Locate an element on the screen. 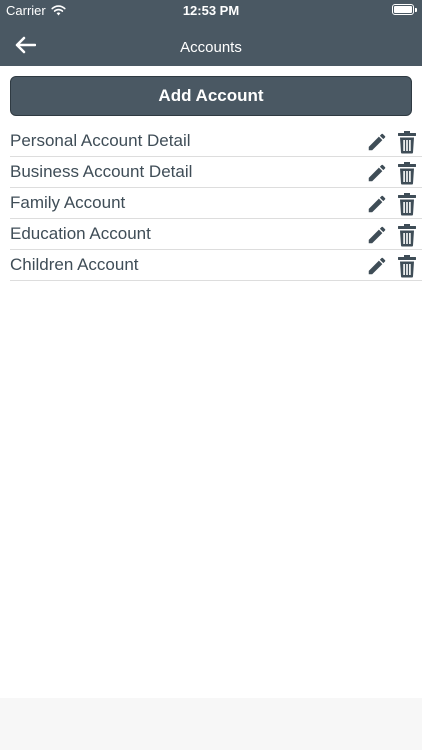 This screenshot has height=750, width=422. account-row: Personal Account Detail is located at coordinates (216, 141).